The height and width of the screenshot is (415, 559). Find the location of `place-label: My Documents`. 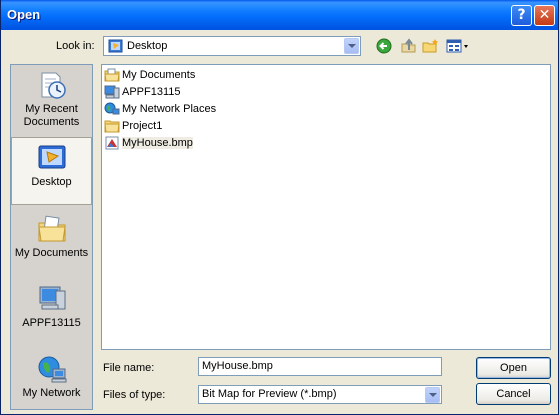

place-label: My Documents is located at coordinates (51, 253).